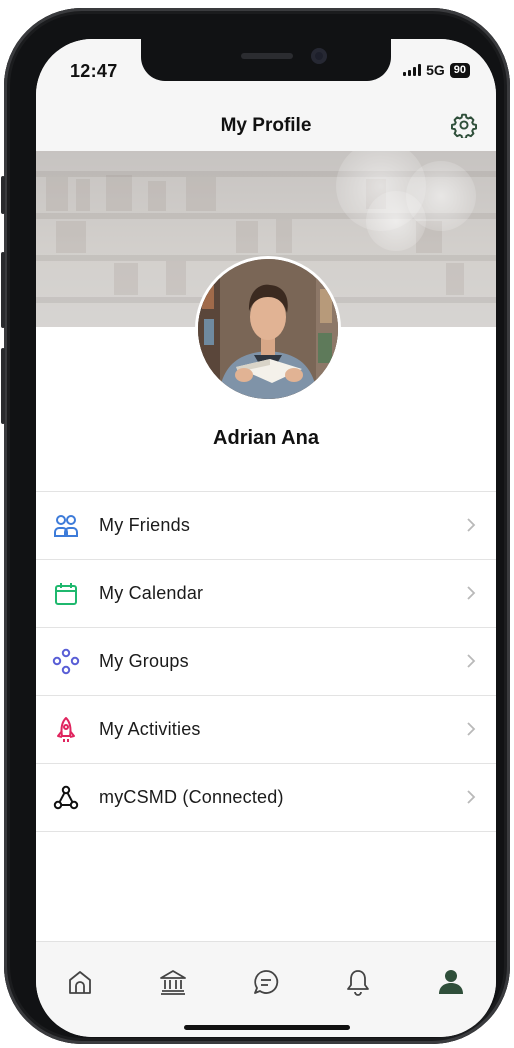 The height and width of the screenshot is (1048, 514). I want to click on menu-item-my-groups: My Groups, so click(266, 662).